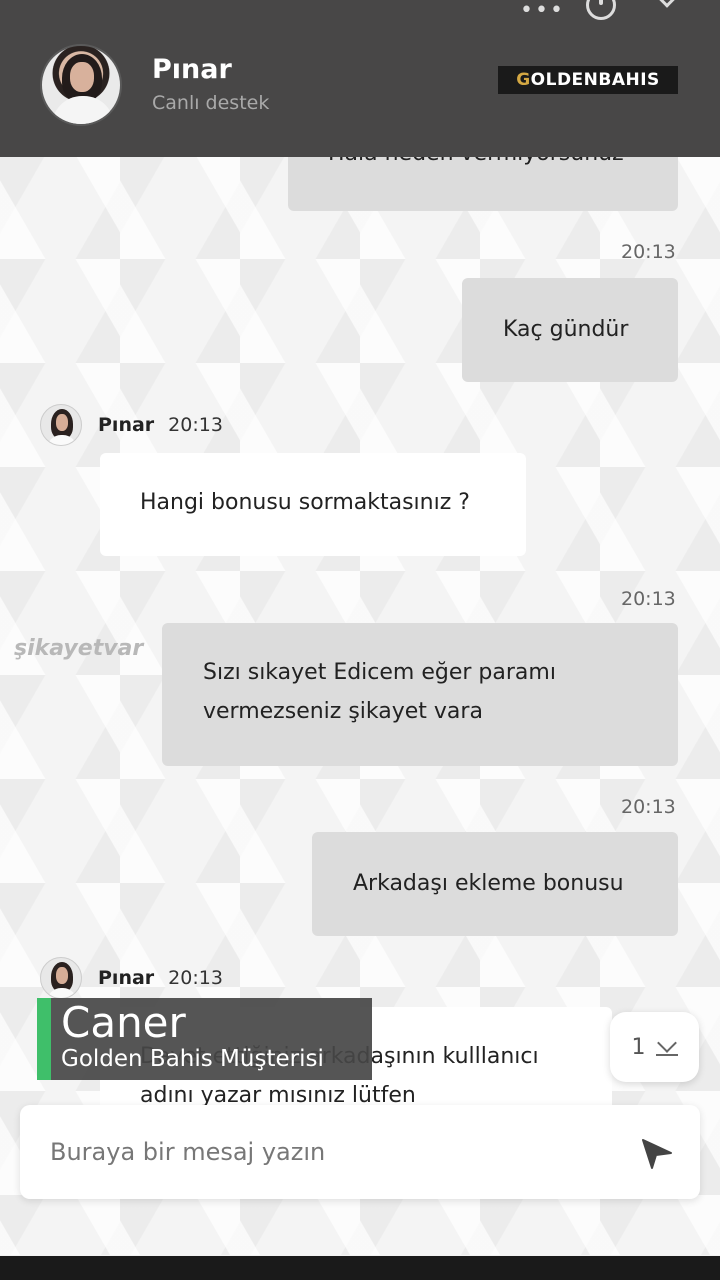  I want to click on message-bubble-outgoing: Kaç gündür, so click(570, 330).